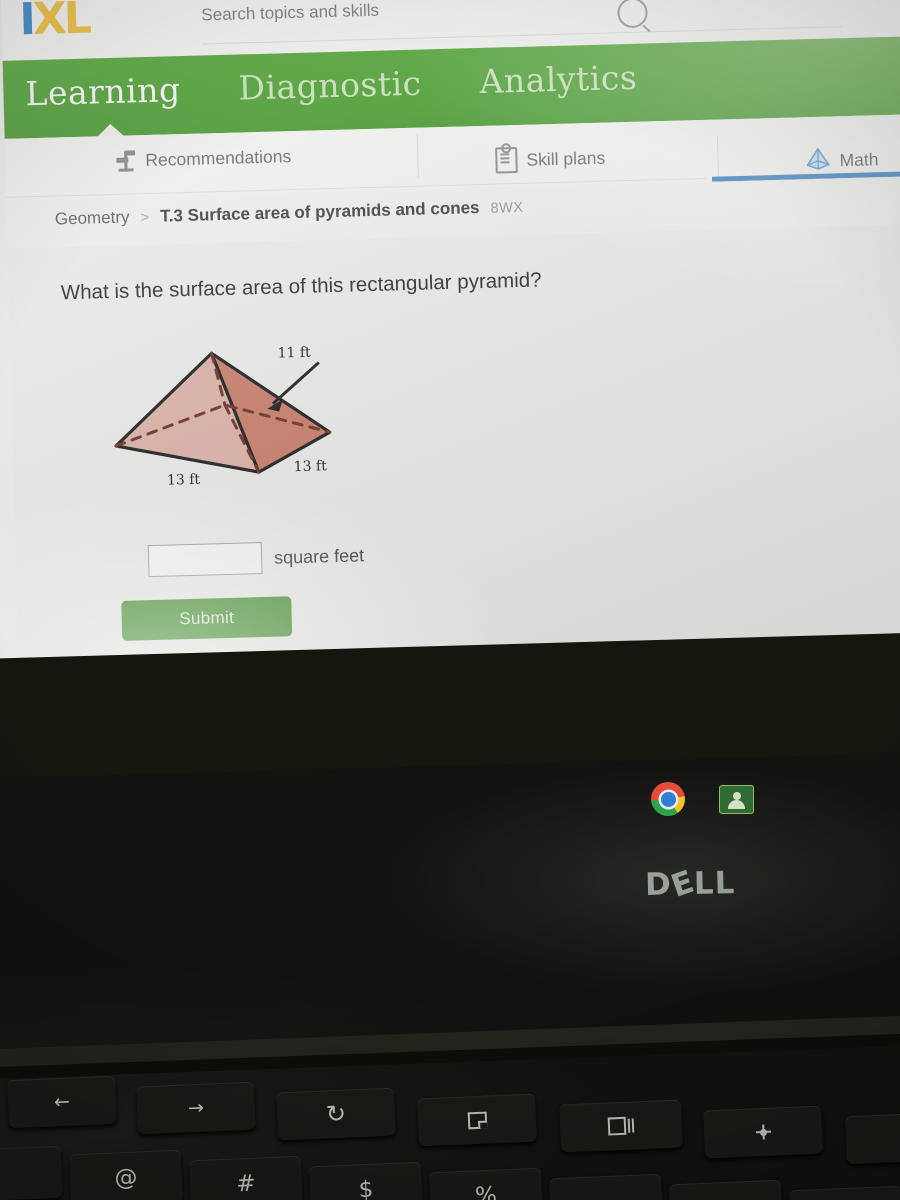 The height and width of the screenshot is (1200, 900). I want to click on brightness-icon, so click(763, 1132).